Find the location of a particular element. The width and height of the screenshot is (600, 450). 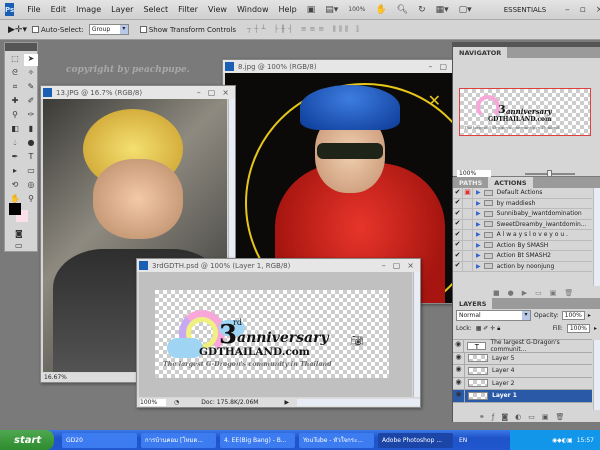

tab-actions: ACTIONS is located at coordinates (510, 182).